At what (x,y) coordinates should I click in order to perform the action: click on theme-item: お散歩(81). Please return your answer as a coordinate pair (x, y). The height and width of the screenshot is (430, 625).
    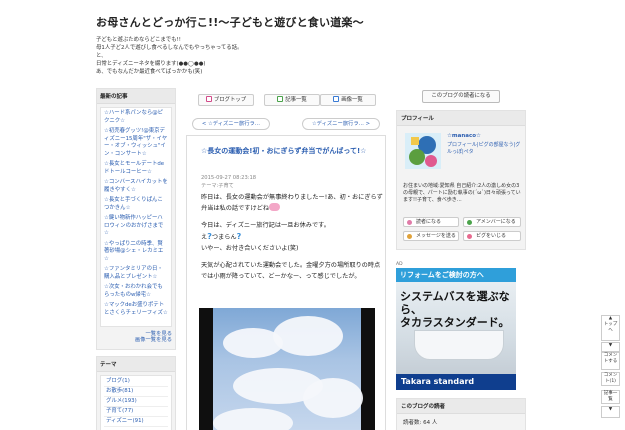
    Looking at the image, I should click on (136, 392).